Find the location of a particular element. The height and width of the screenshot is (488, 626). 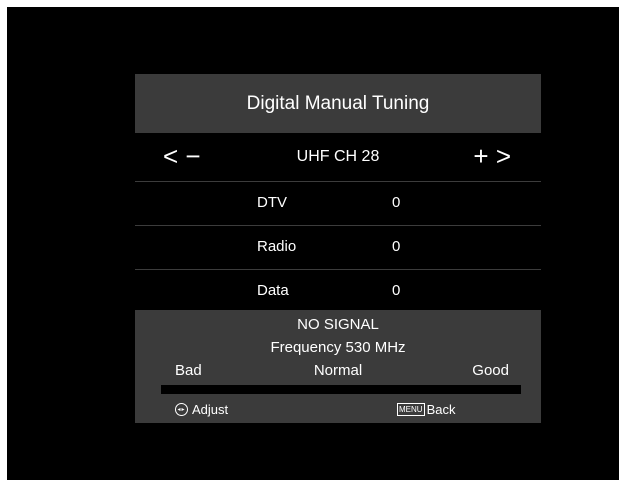

count-row-radio: Radio 0 is located at coordinates (338, 248).